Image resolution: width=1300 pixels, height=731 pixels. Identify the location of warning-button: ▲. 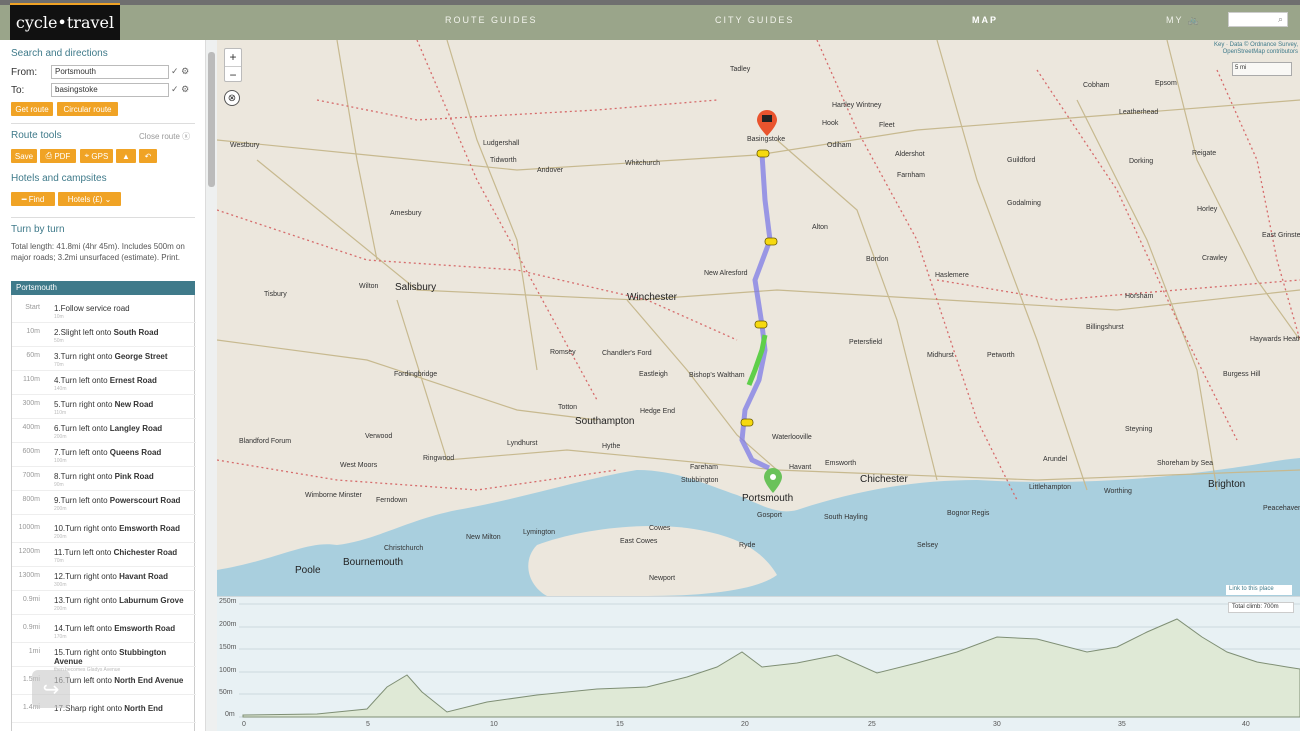
(126, 156).